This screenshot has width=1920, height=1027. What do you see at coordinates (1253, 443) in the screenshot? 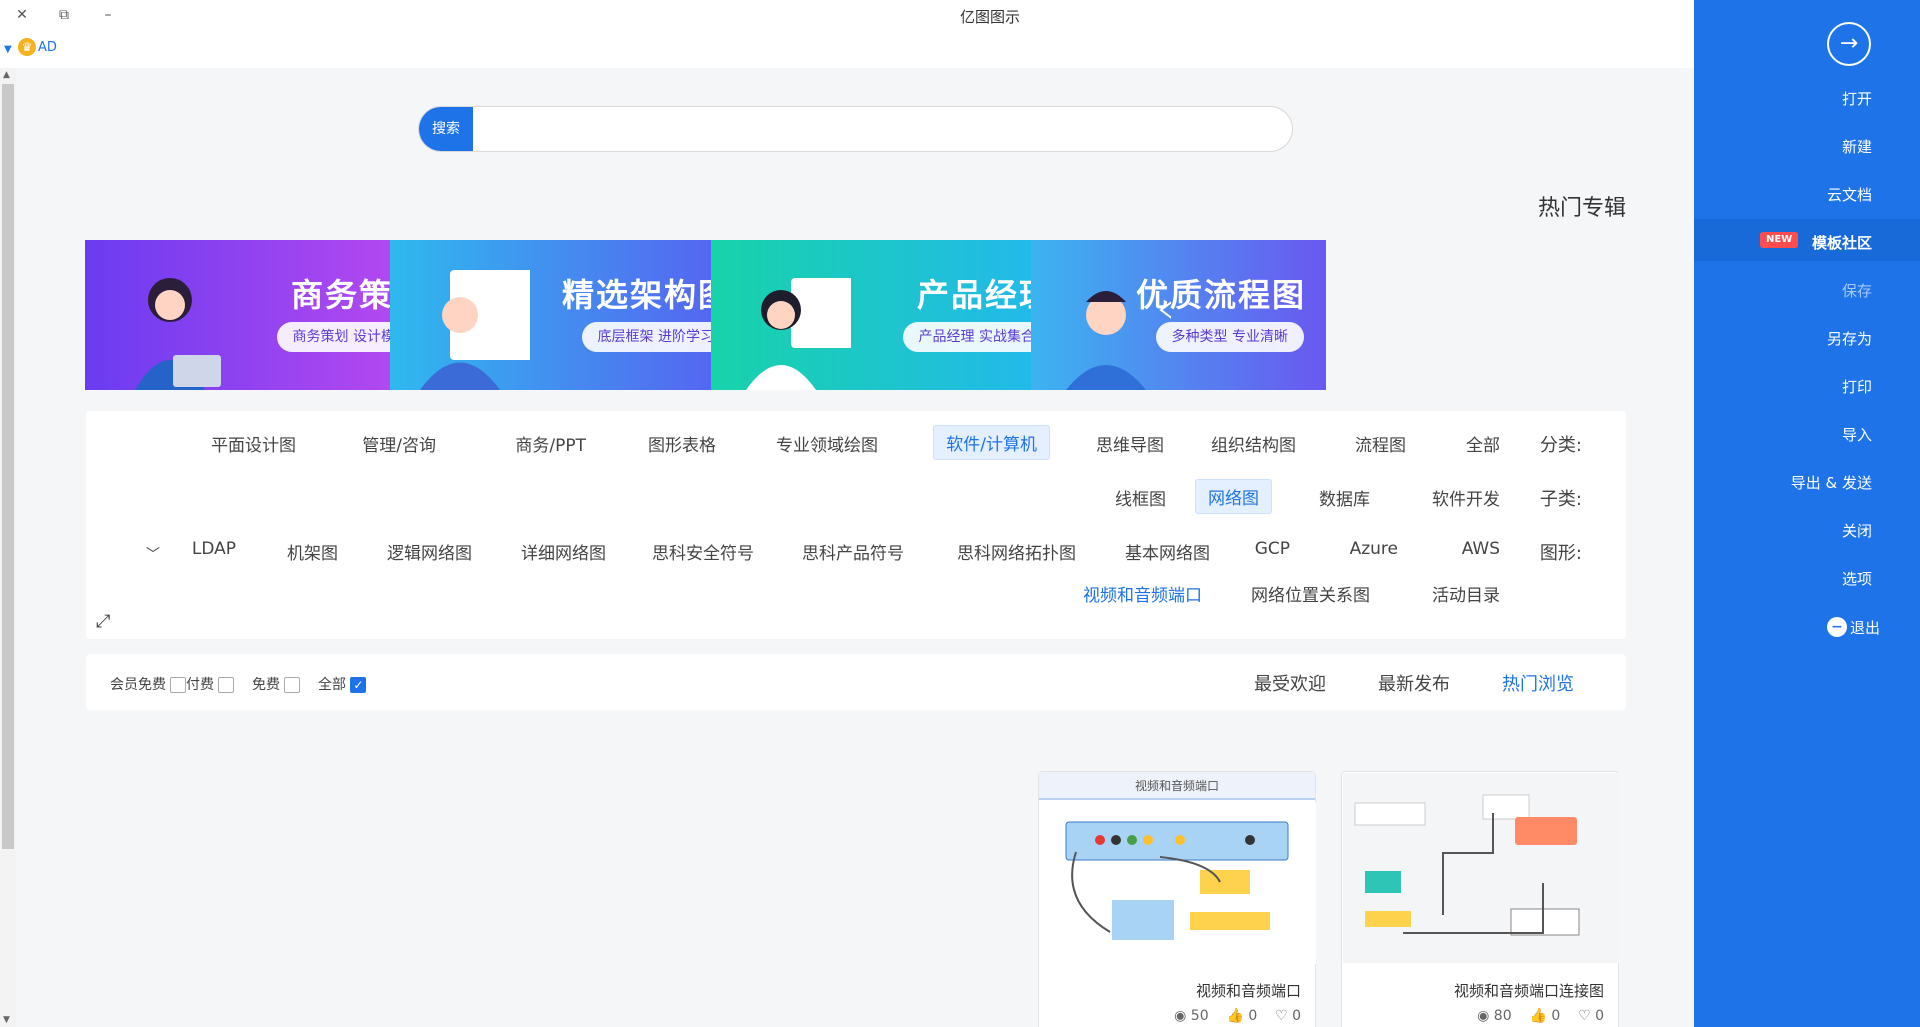
I see `category-org-chart: 组织结构图` at bounding box center [1253, 443].